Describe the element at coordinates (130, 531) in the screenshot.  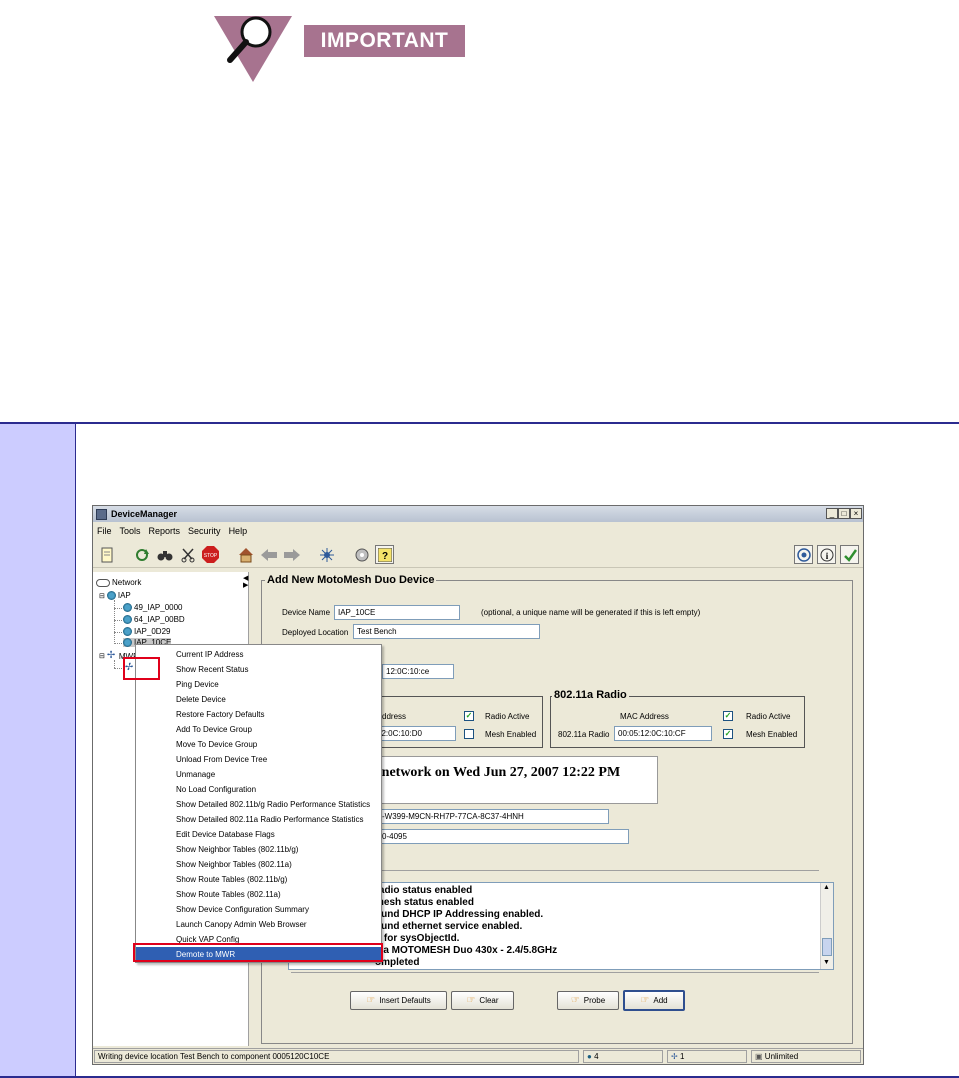
I see `menu-tools: Tools` at that location.